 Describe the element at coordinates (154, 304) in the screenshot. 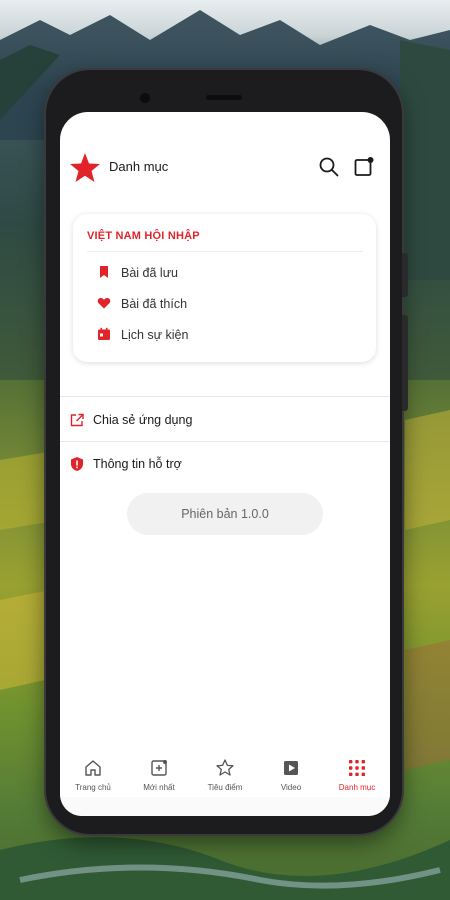

I see `liked-articles-label: Bài đã thích` at that location.